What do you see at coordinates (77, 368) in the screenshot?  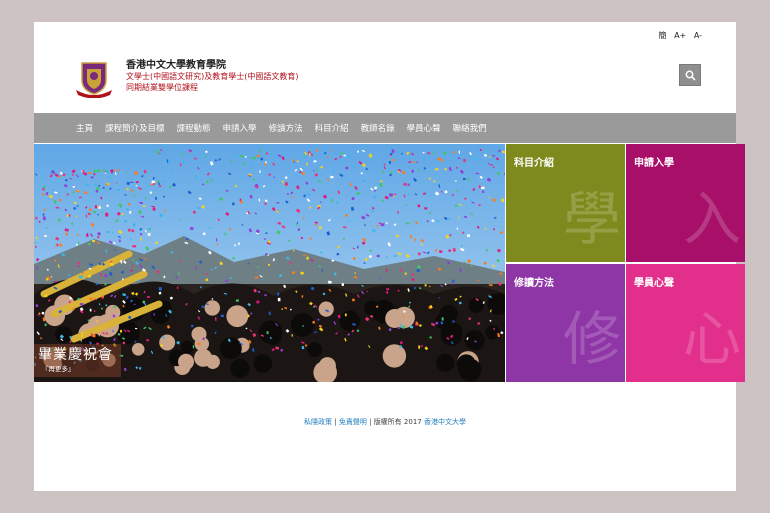 I see `hero-more-link: 『再更多』` at bounding box center [77, 368].